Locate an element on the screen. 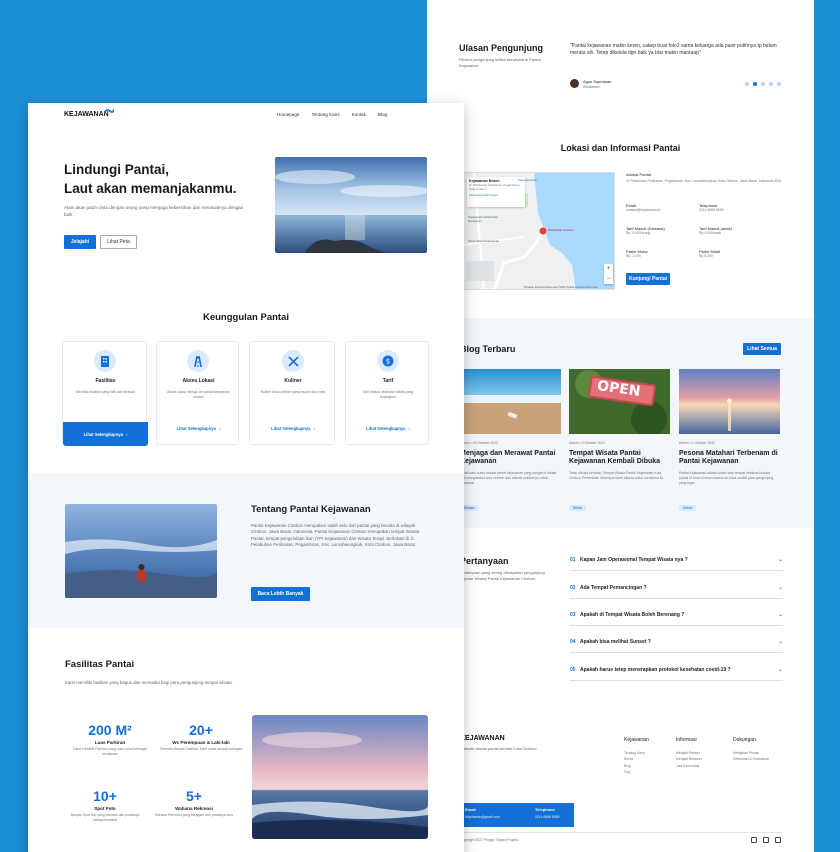  reviews-title: Ulasan Pengunjung is located at coordinates (501, 48).